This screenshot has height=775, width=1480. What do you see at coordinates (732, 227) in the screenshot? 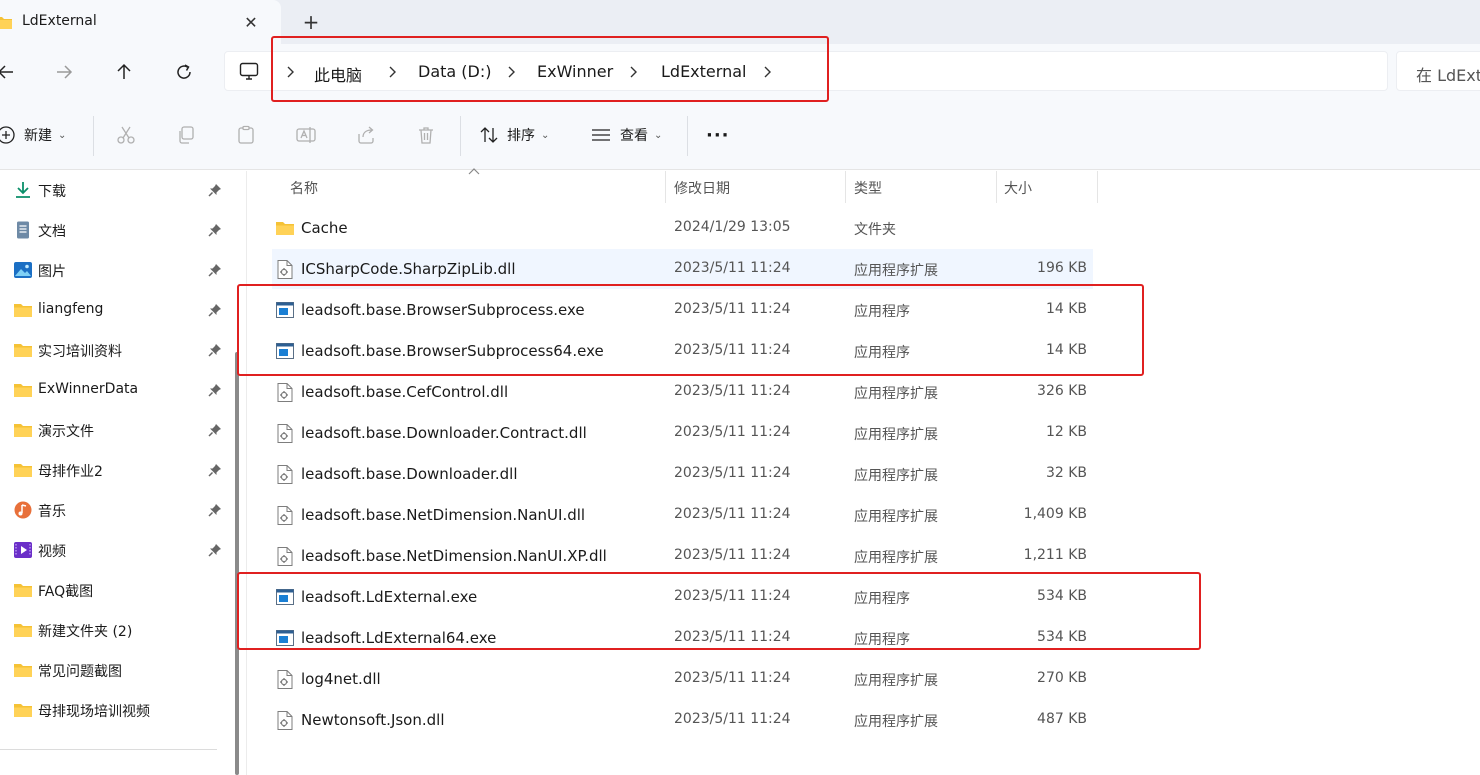
I see `file-modified-date: 2024/1/29 13:05` at bounding box center [732, 227].